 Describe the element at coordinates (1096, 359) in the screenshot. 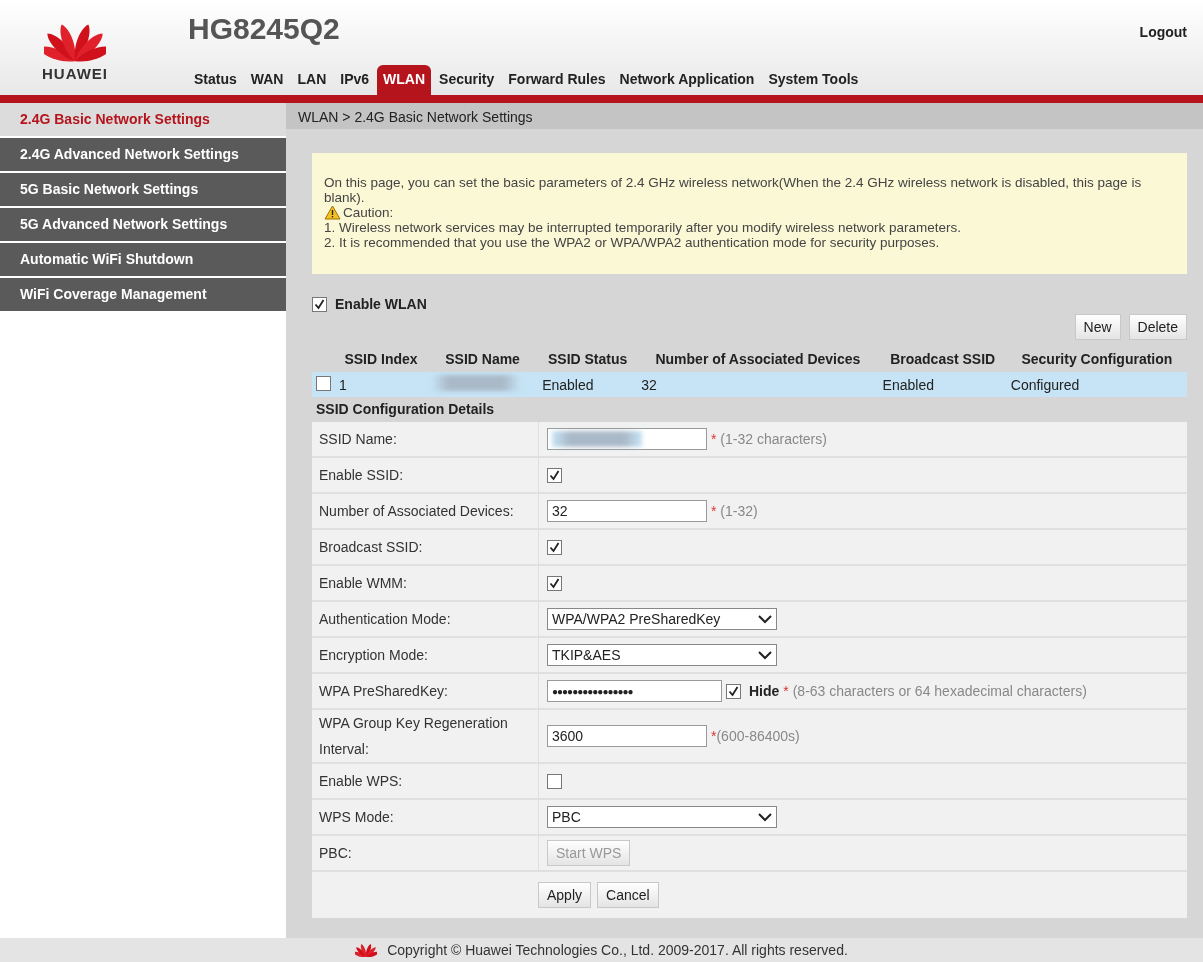

I see `column-header: Security Configuration` at that location.